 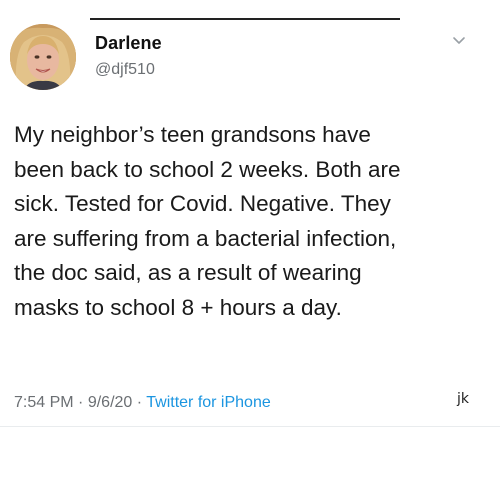 I want to click on bottom-divider, so click(x=250, y=426).